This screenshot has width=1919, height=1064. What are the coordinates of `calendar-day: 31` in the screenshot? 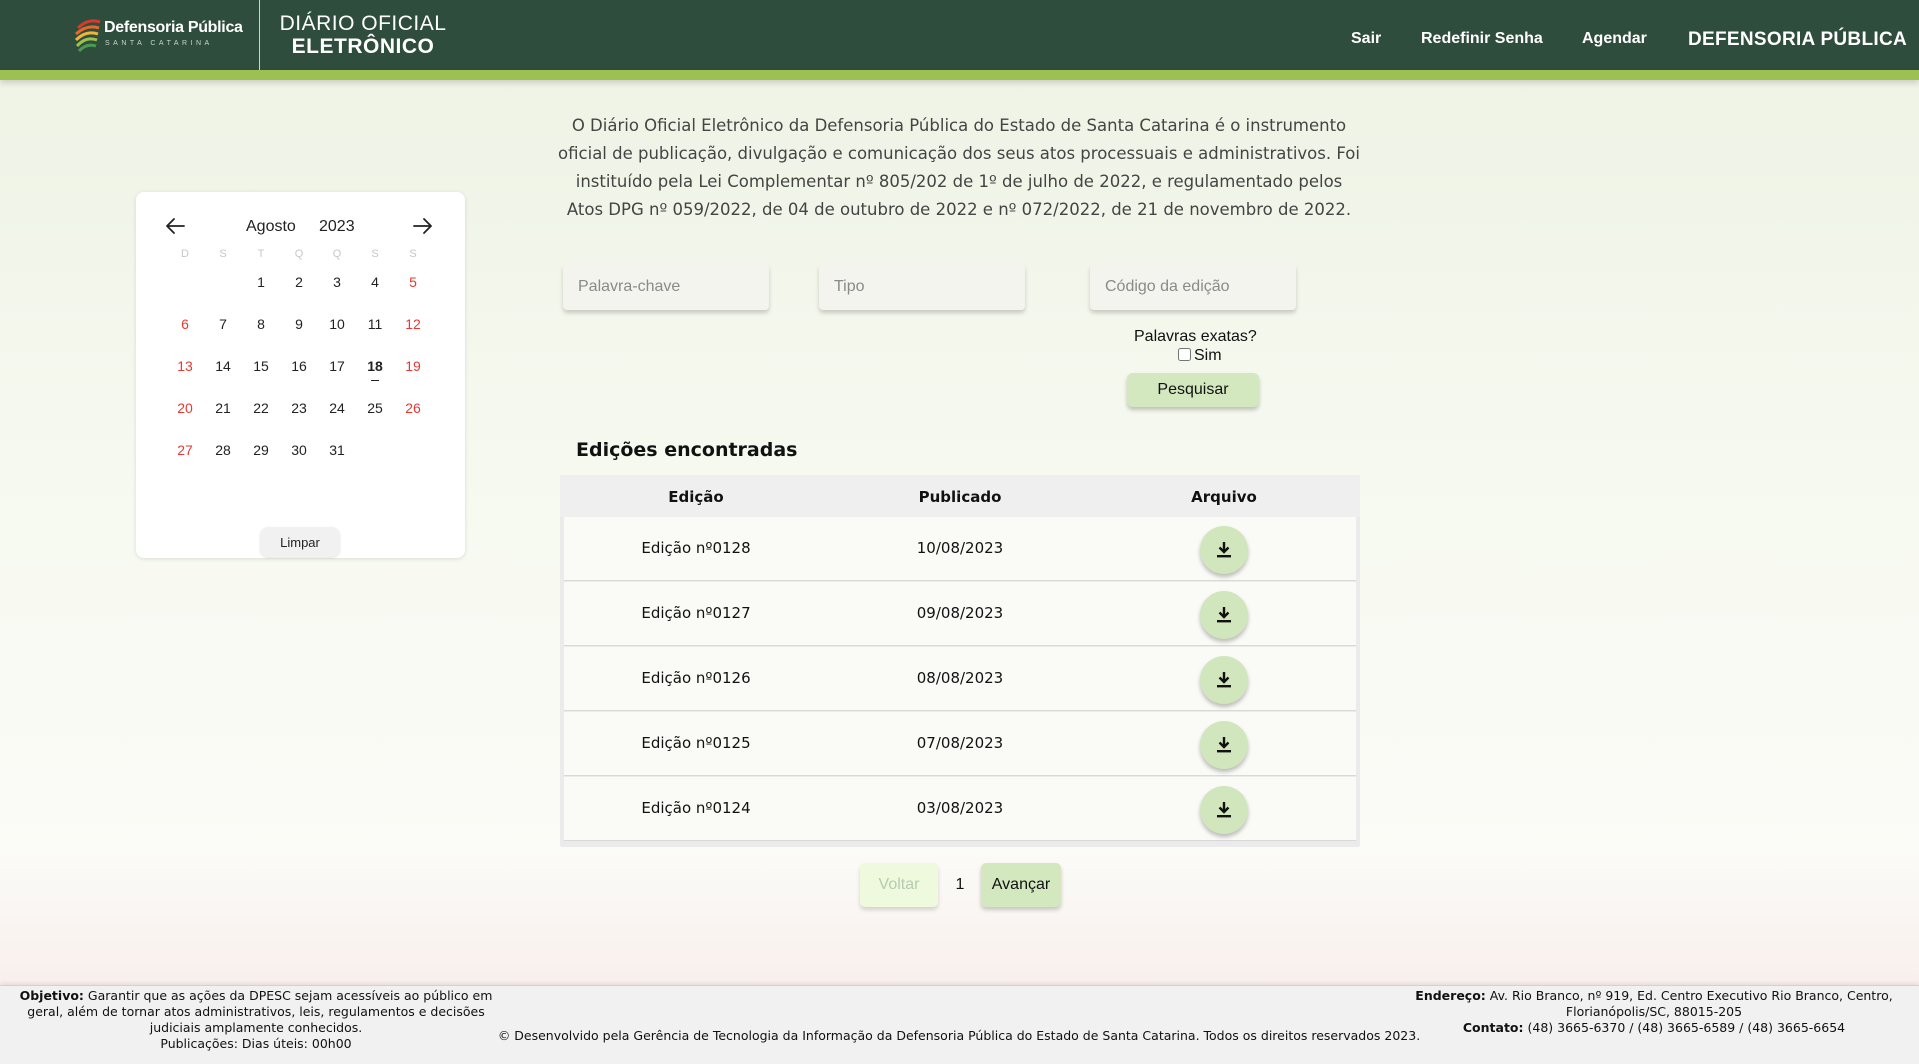 It's located at (337, 450).